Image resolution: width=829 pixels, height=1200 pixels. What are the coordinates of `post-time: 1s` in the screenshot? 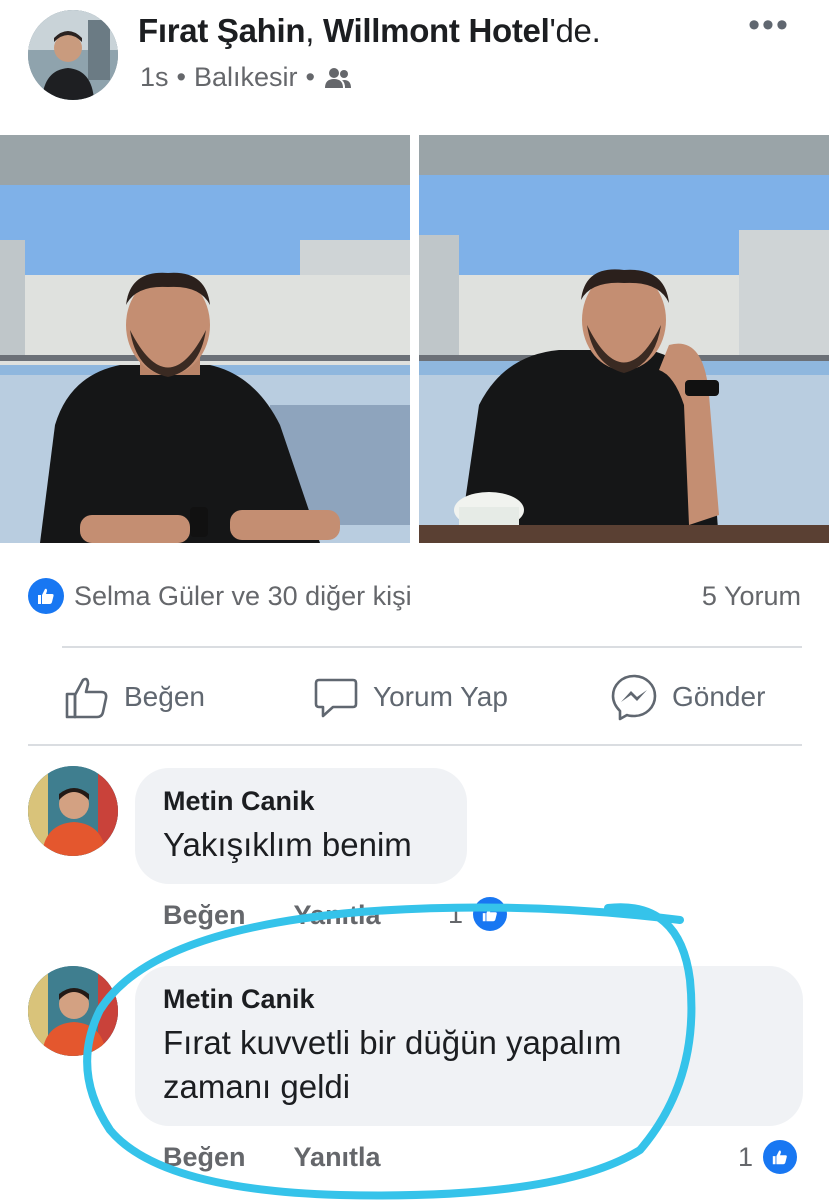 It's located at (154, 77).